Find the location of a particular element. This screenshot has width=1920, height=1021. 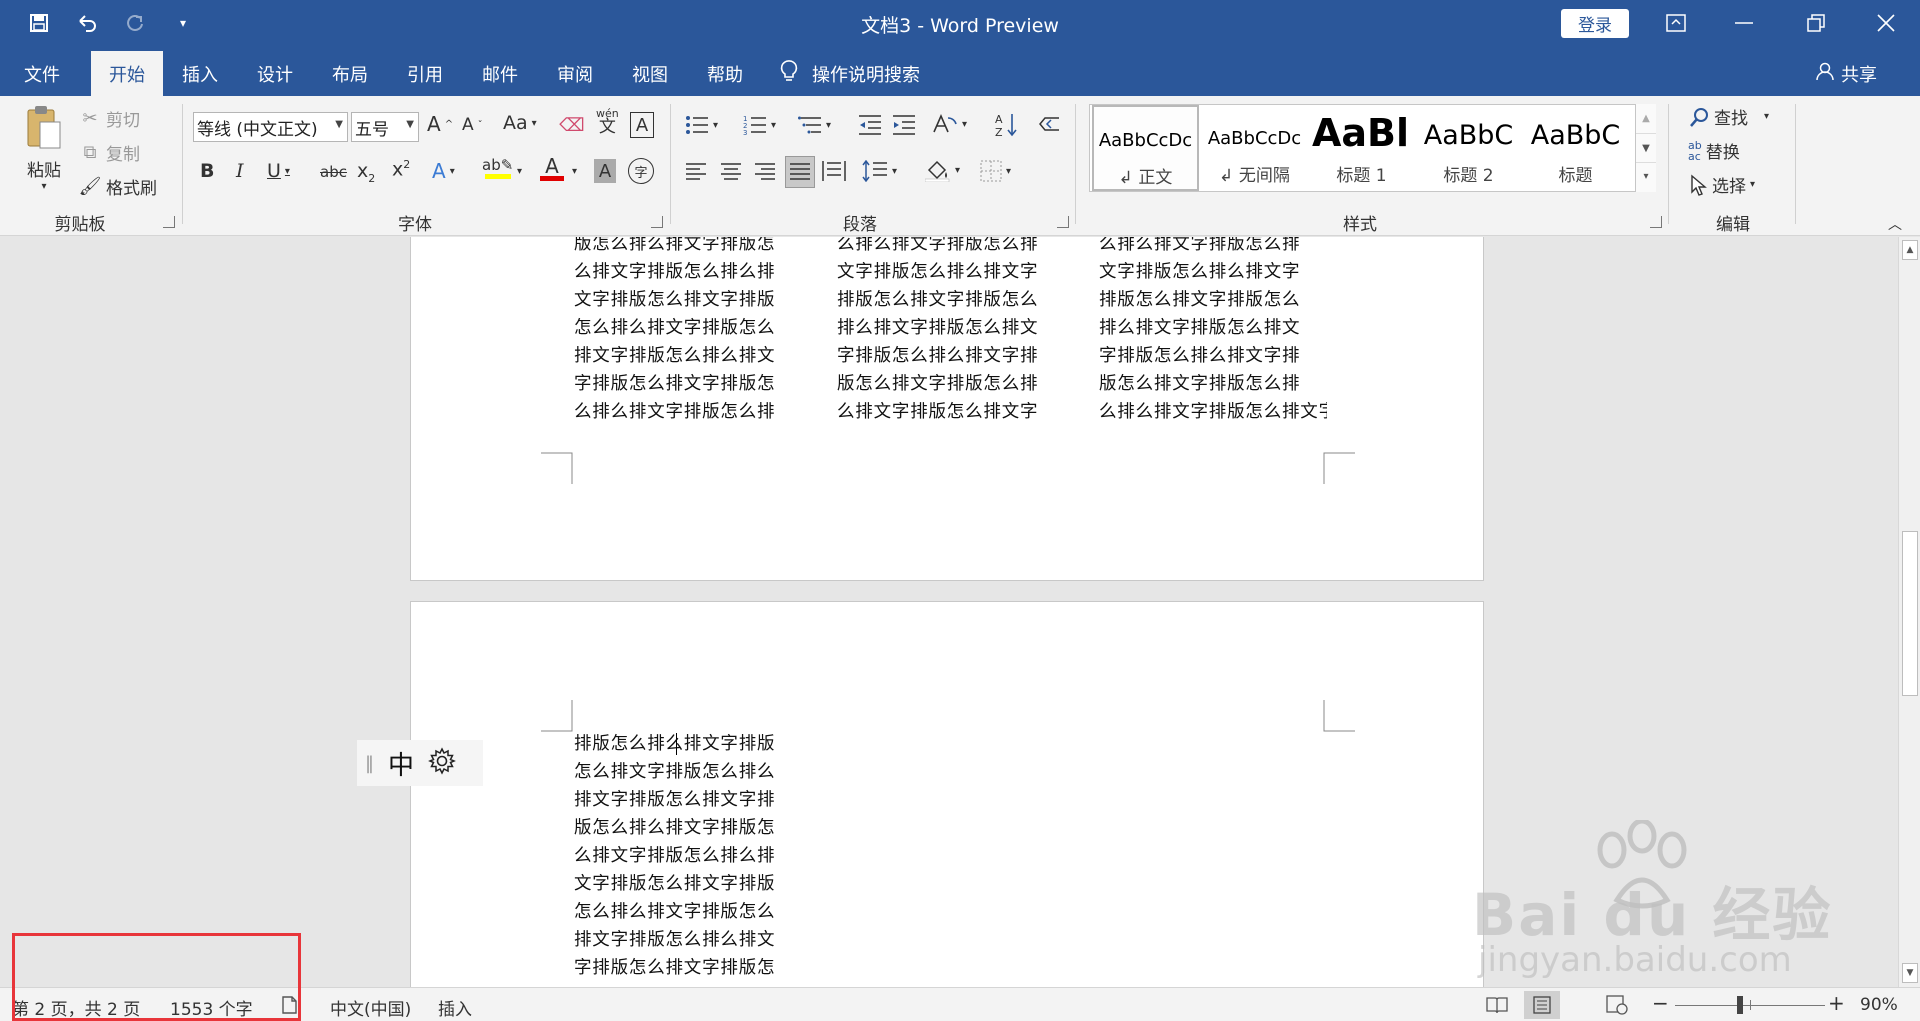

font-color-dropdown-icon: ▾ is located at coordinates (574, 171).